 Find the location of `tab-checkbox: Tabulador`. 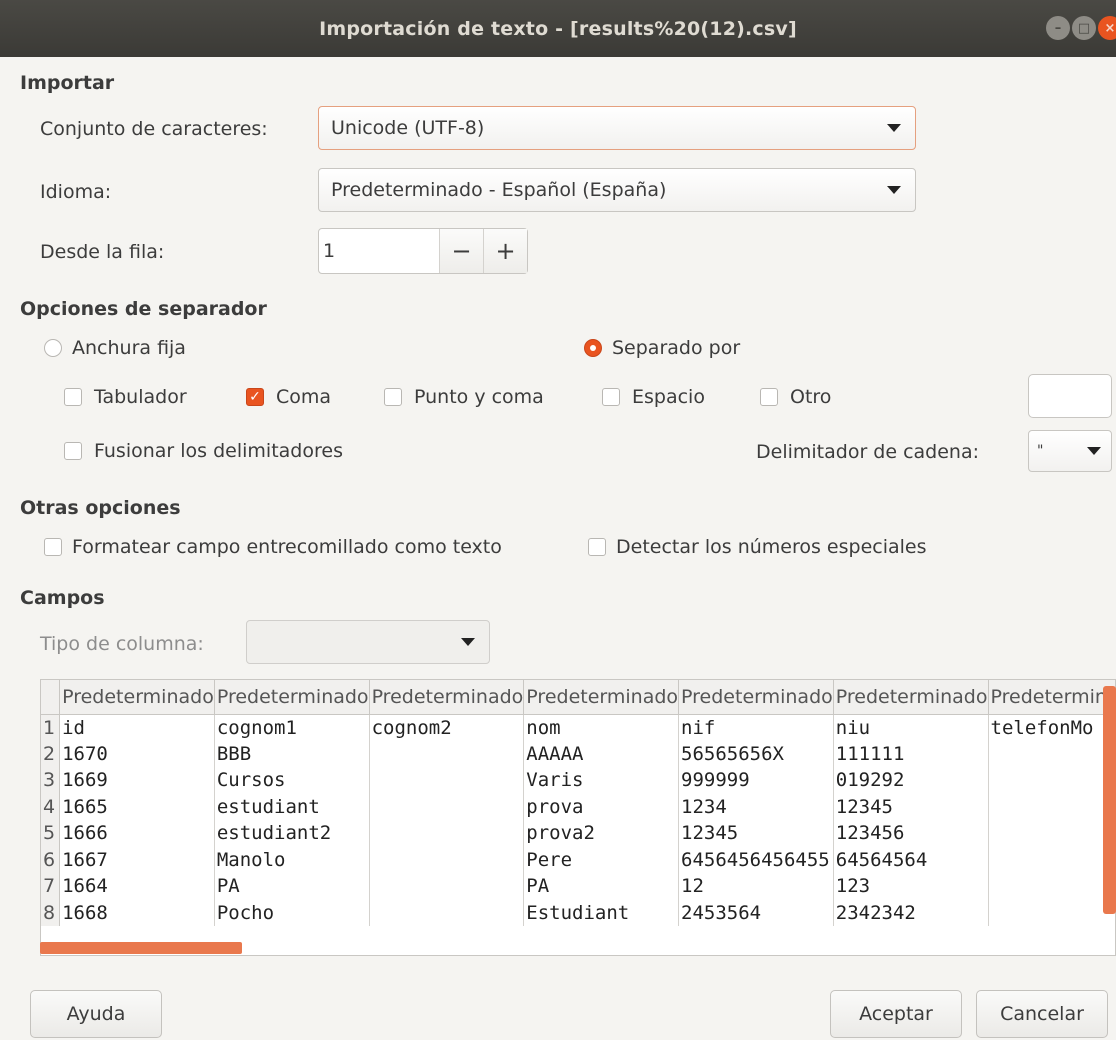

tab-checkbox: Tabulador is located at coordinates (125, 397).